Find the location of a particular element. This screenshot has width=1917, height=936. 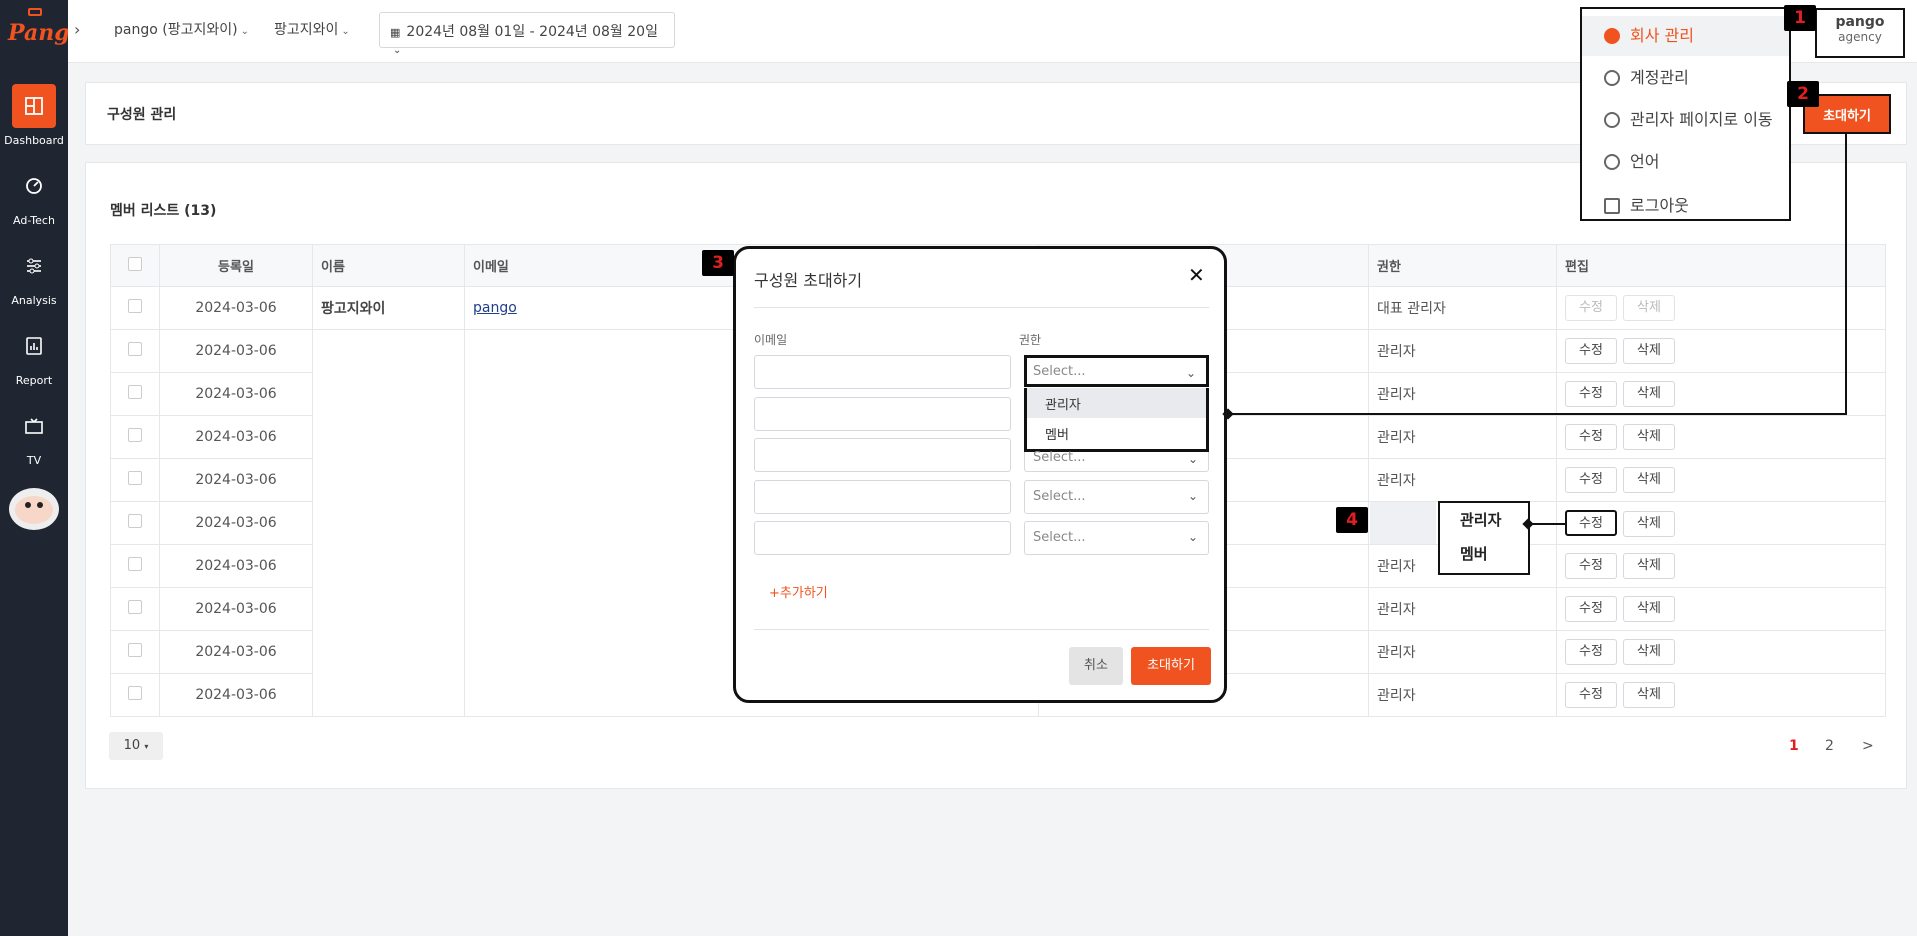

nav-report: Report is located at coordinates (34, 355).